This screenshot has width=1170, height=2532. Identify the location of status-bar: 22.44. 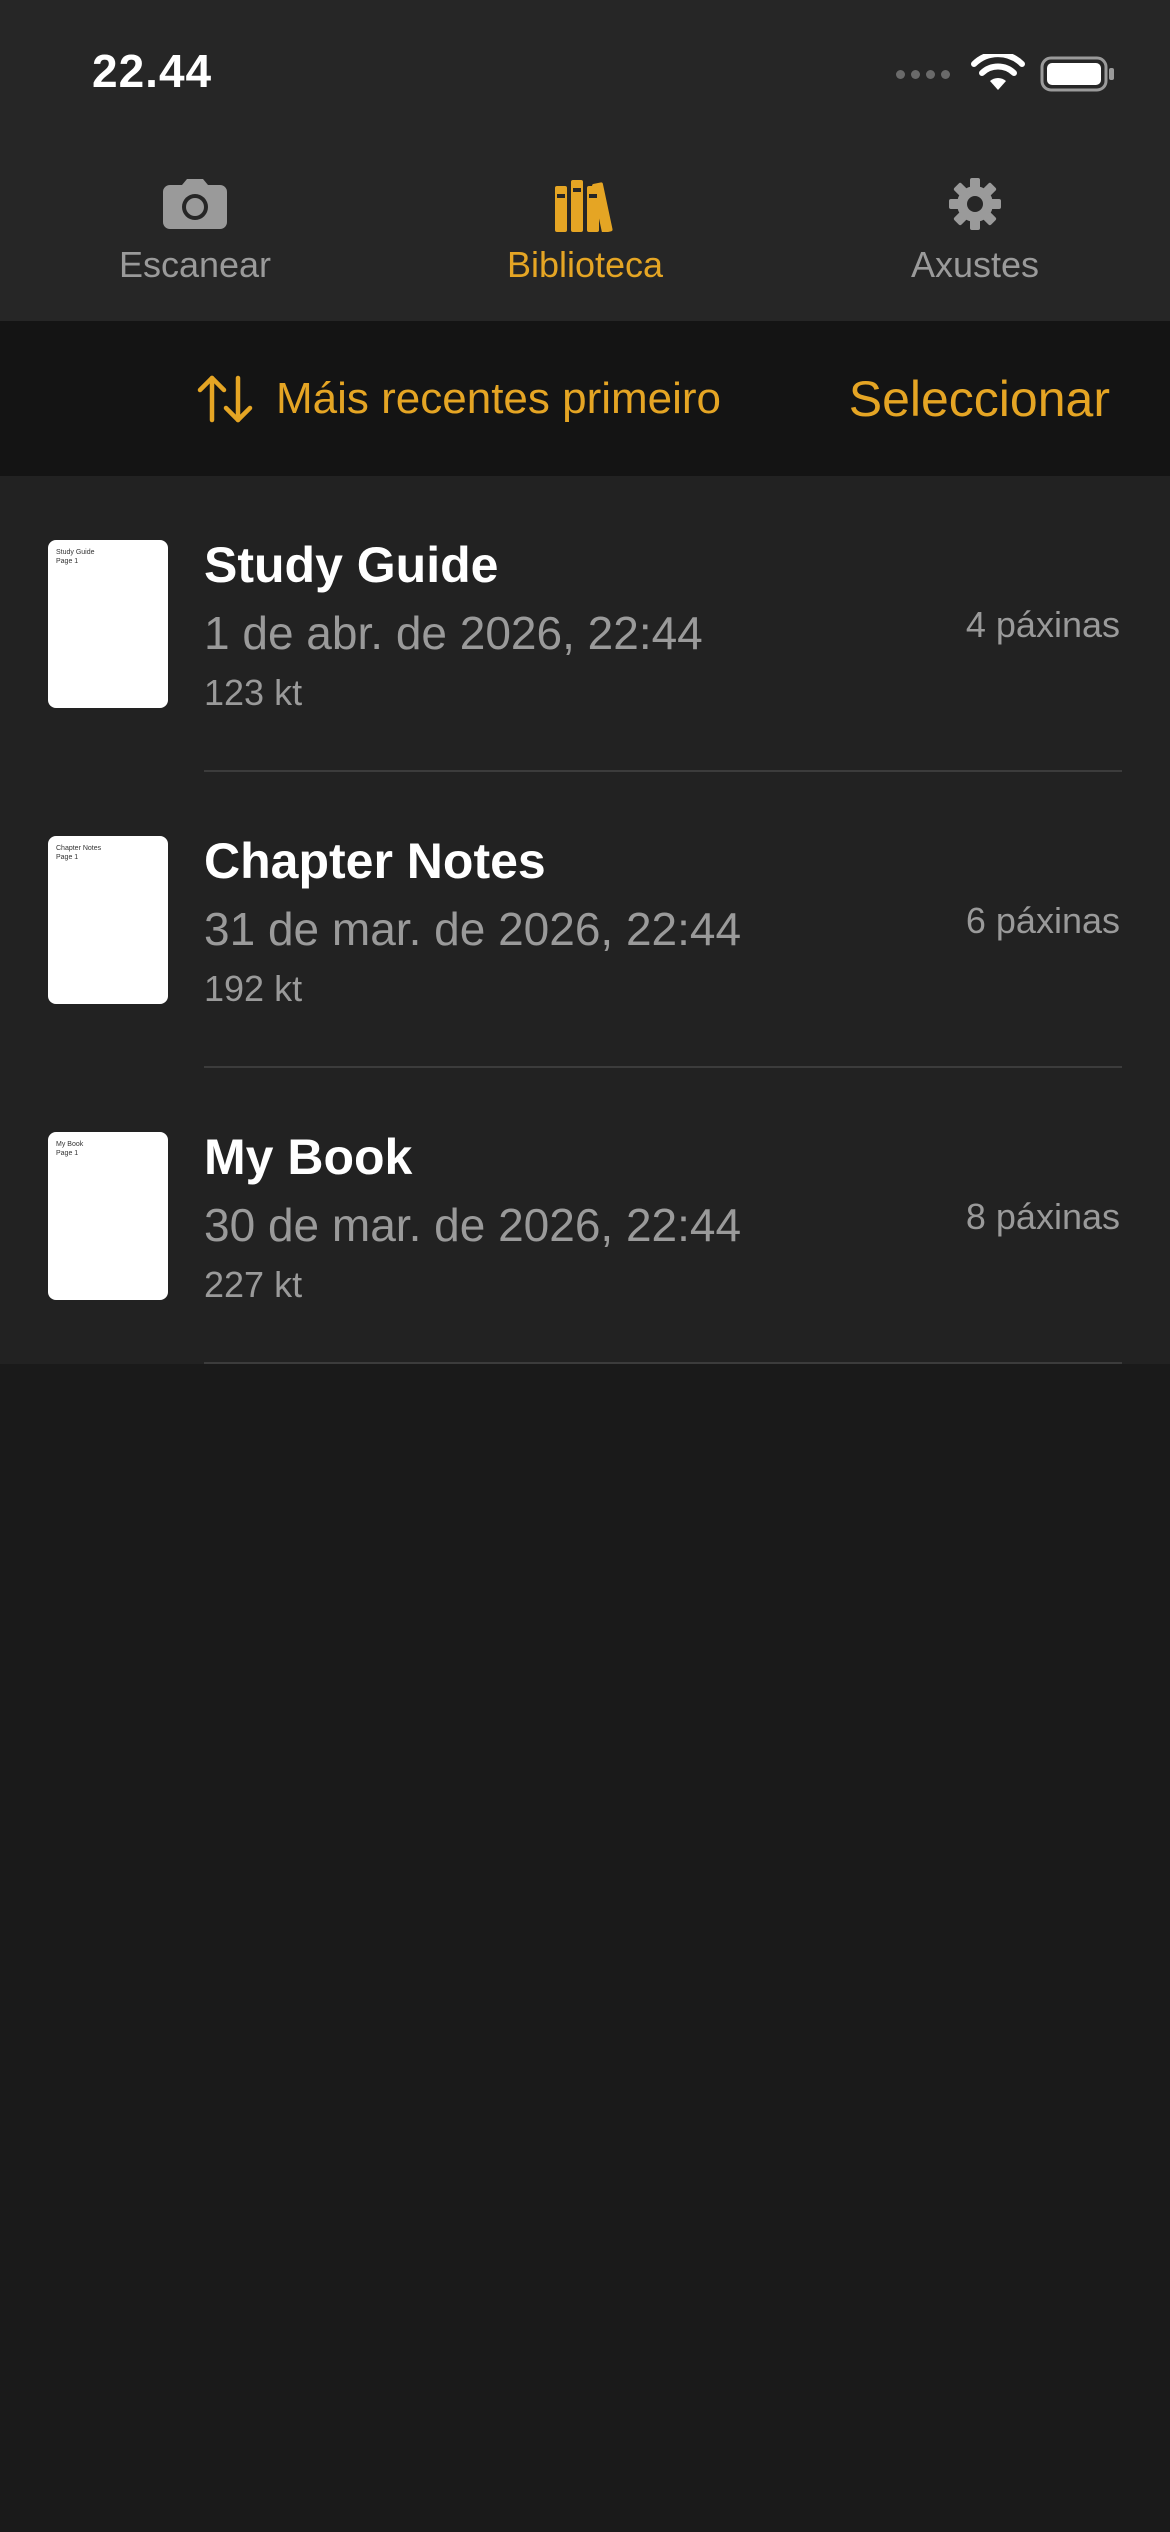
(585, 70).